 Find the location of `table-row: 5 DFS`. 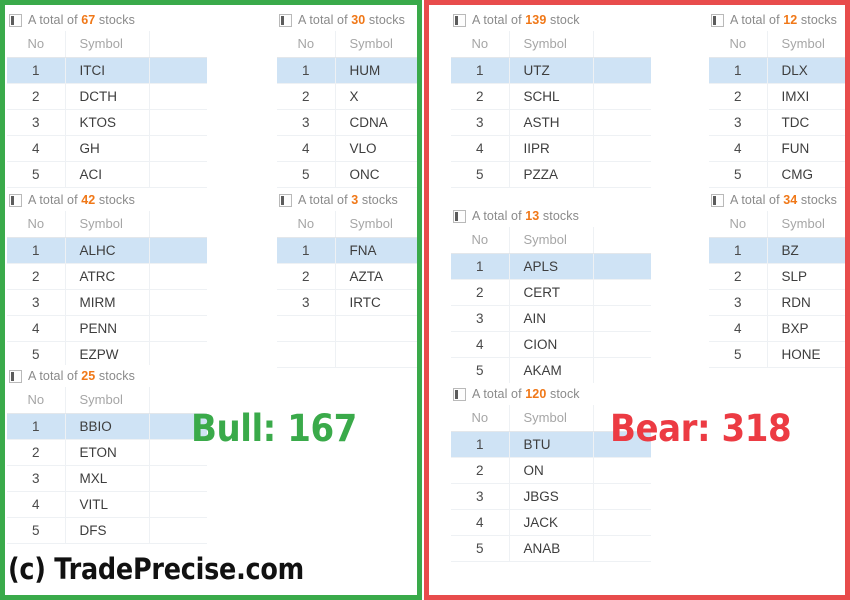

table-row: 5 DFS is located at coordinates (107, 530).